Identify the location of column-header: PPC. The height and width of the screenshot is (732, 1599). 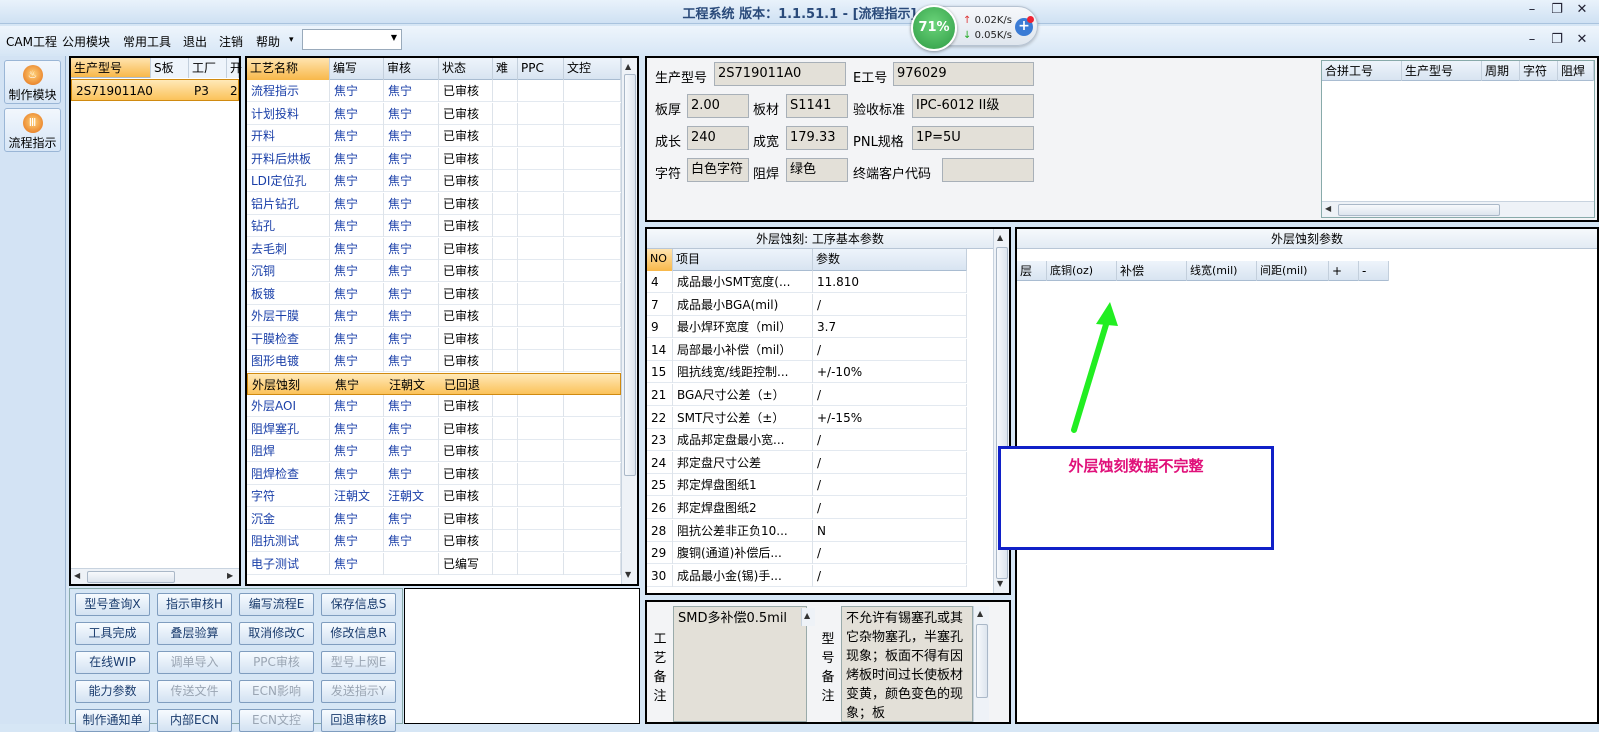
(541, 69).